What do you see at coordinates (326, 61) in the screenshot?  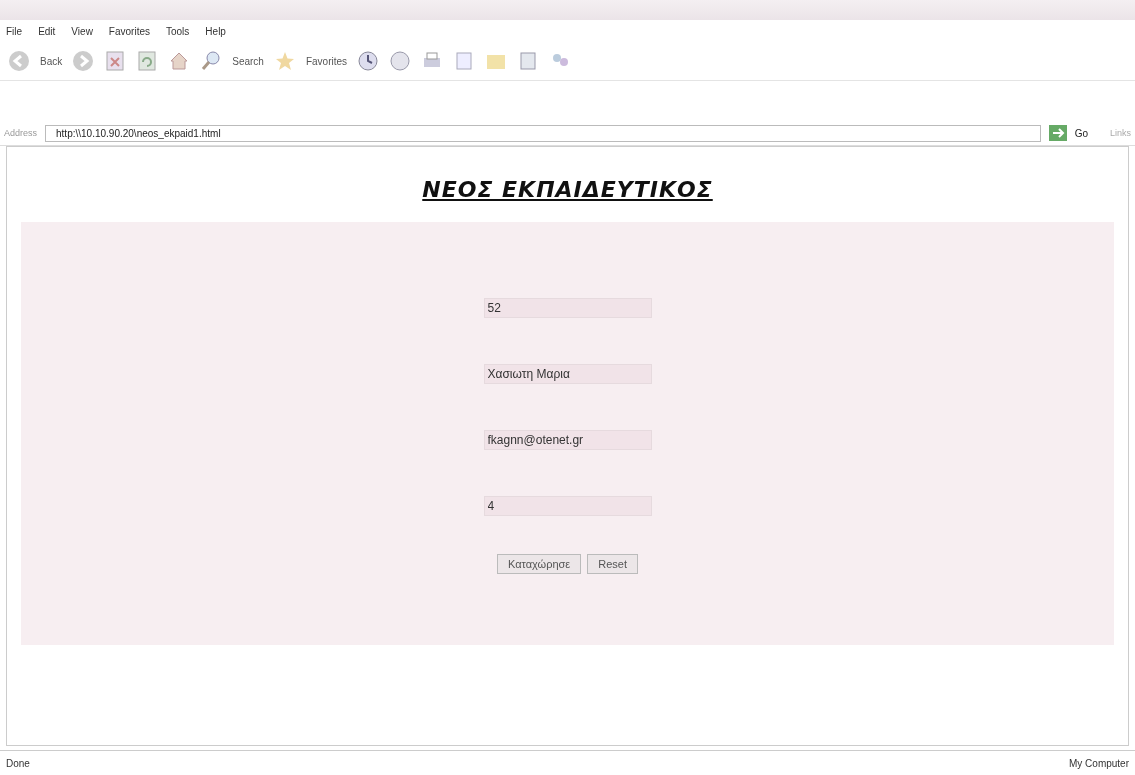 I see `favorites-button: Favorites` at bounding box center [326, 61].